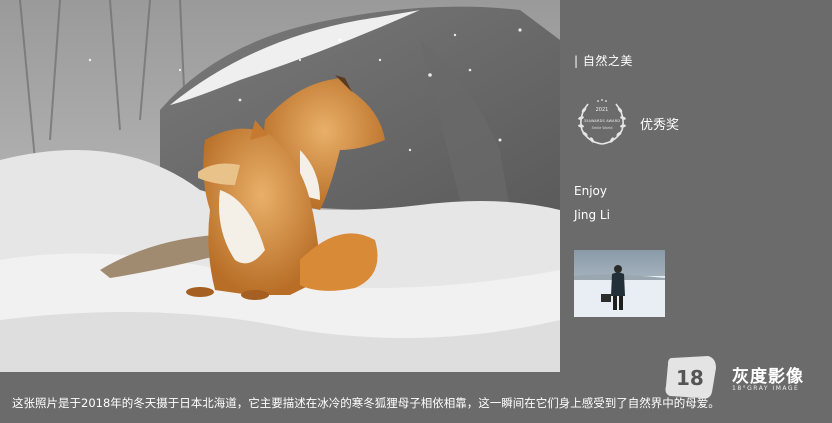 Image resolution: width=832 pixels, height=423 pixels. I want to click on watermark-brand: 灰度影像, so click(768, 377).